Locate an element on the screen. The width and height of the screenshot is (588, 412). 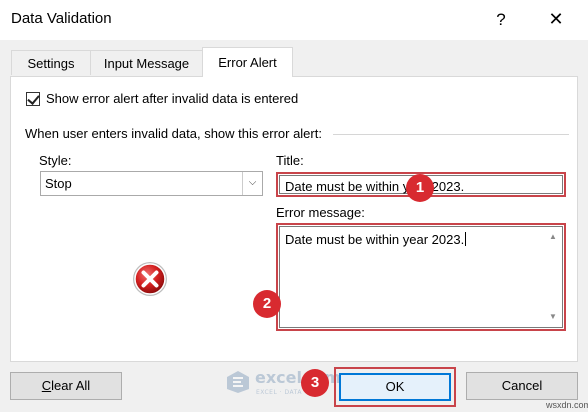
error-message-field-inner: Date must be within year 2023. ▲ ▼ is located at coordinates (421, 277).